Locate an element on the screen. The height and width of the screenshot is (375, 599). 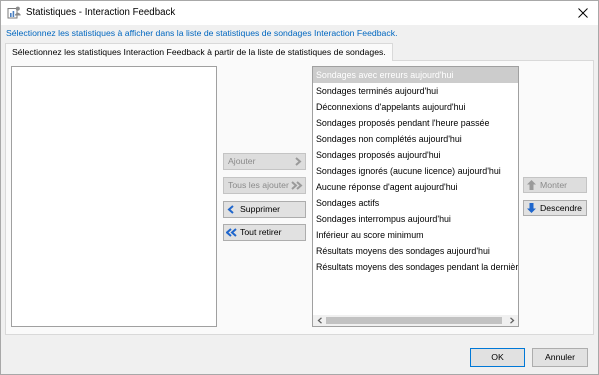
add-all-button: Tous les ajouter is located at coordinates (264, 185).